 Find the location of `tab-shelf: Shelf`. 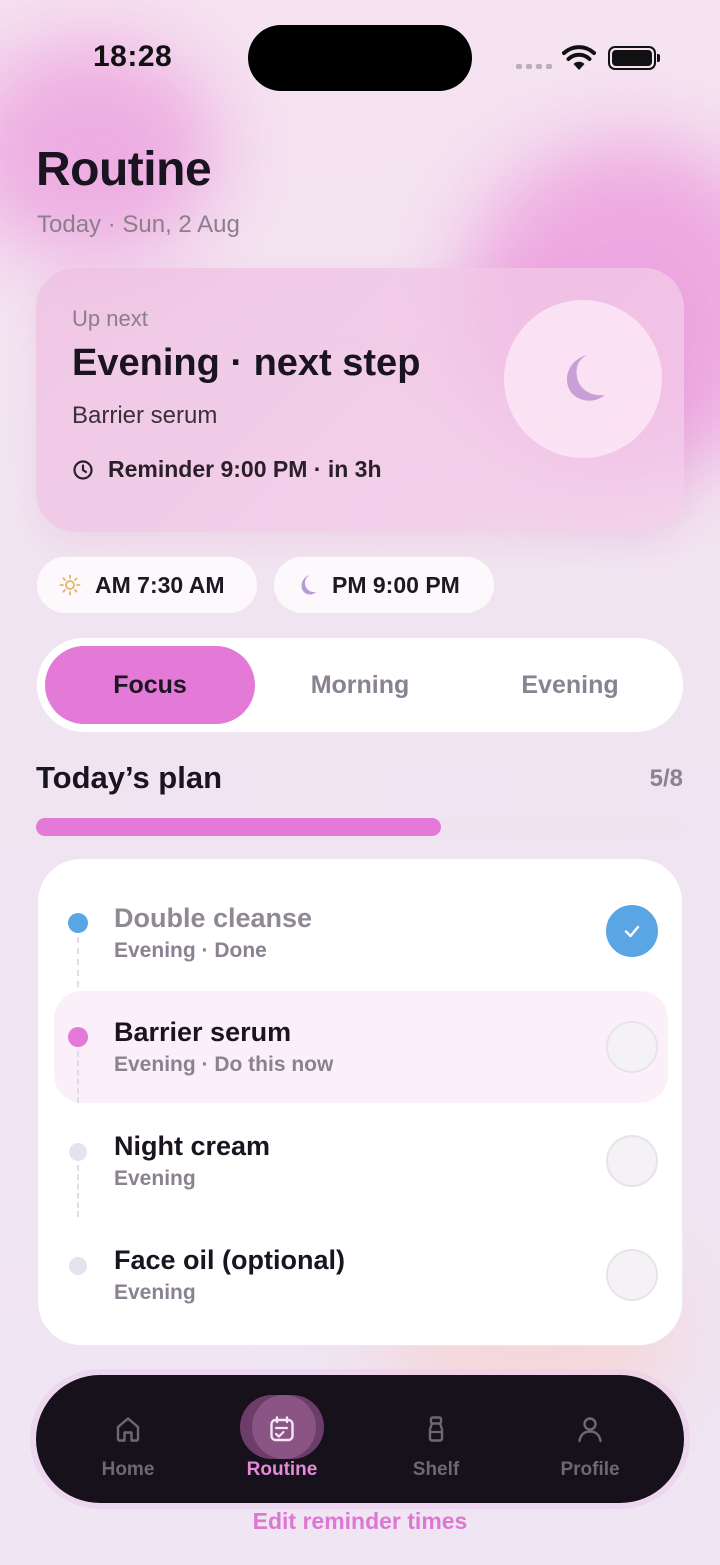

tab-shelf: Shelf is located at coordinates (436, 1439).